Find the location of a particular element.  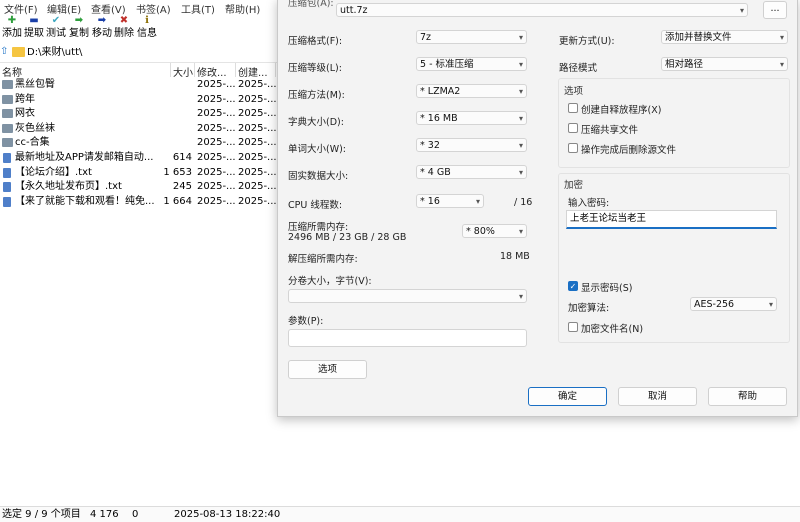

memory-percent-select: * 80% ▾ is located at coordinates (494, 231).